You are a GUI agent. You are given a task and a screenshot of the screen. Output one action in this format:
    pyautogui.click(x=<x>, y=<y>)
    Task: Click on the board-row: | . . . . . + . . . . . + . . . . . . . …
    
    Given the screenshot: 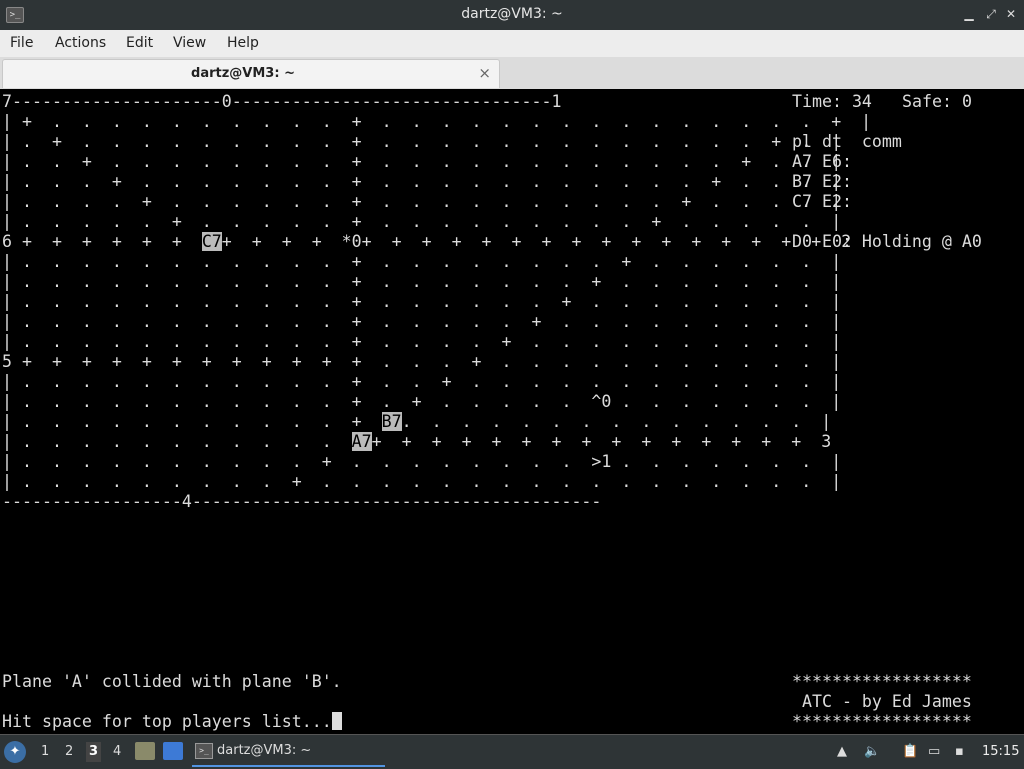 What is the action you would take?
    pyautogui.click(x=422, y=221)
    